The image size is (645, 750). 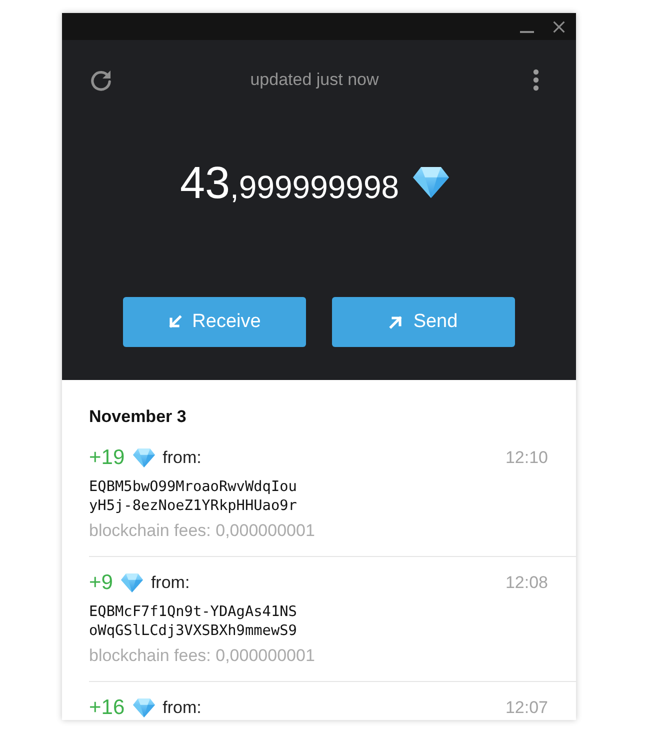 What do you see at coordinates (526, 458) in the screenshot?
I see `transaction-time: 12:10` at bounding box center [526, 458].